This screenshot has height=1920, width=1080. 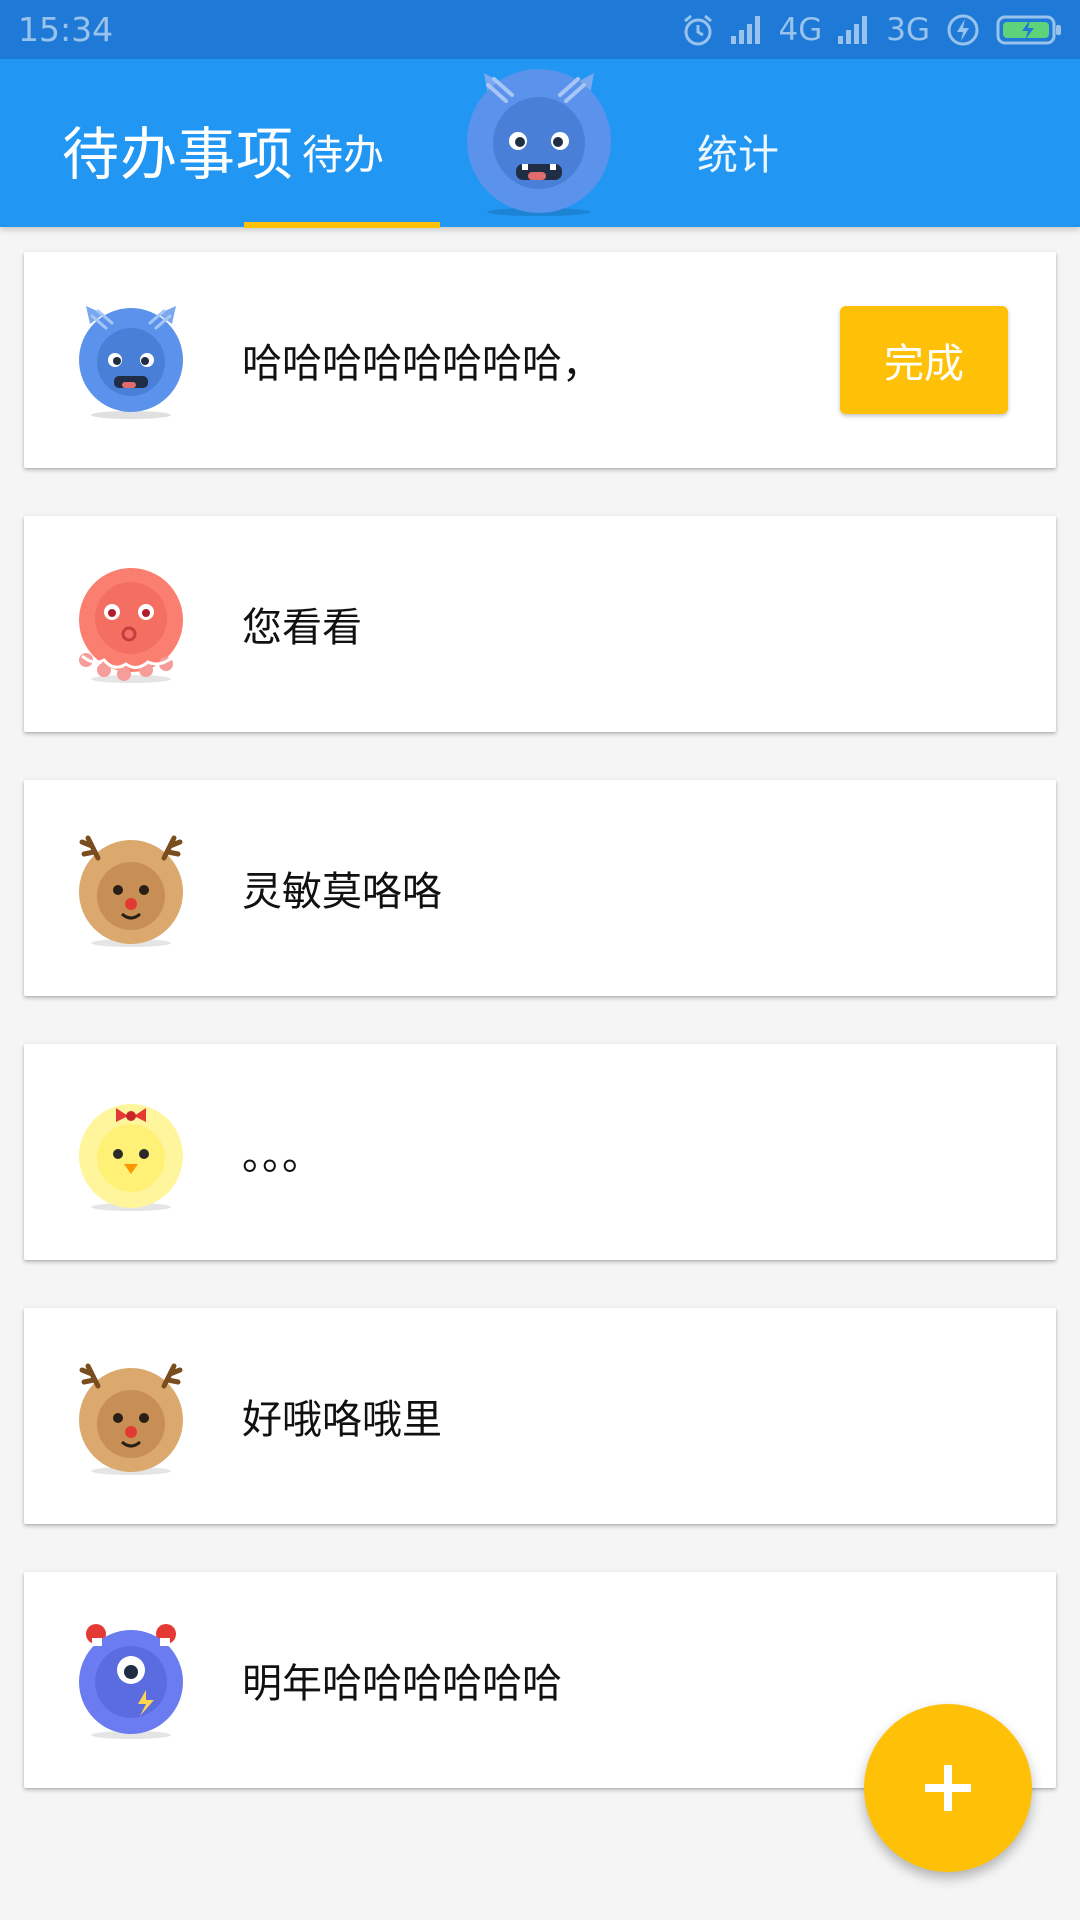 What do you see at coordinates (342, 892) in the screenshot?
I see `todo-text: 灵敏莫咯咯` at bounding box center [342, 892].